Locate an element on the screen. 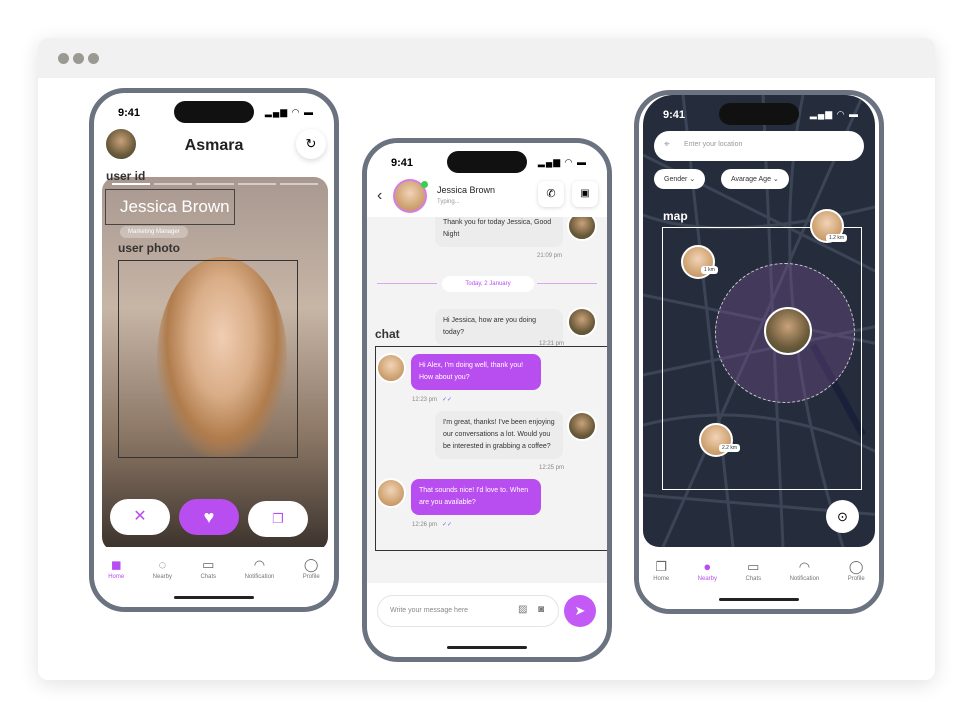 The width and height of the screenshot is (974, 717). chat-label: chat is located at coordinates (387, 334).